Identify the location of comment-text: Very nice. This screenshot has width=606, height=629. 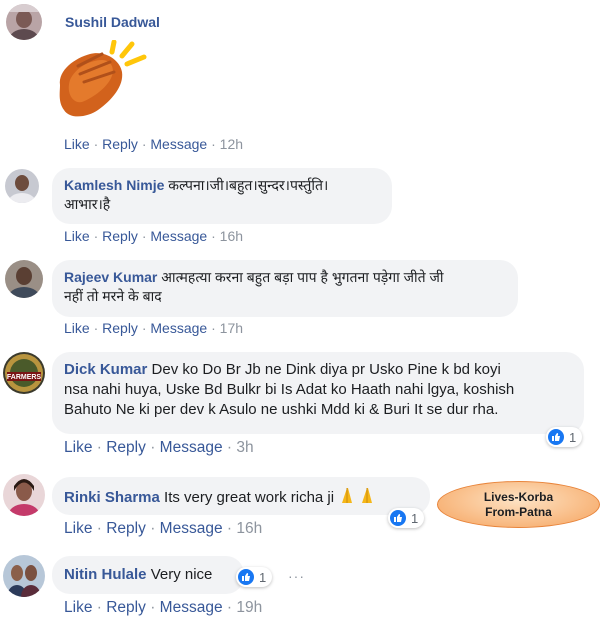
(181, 574).